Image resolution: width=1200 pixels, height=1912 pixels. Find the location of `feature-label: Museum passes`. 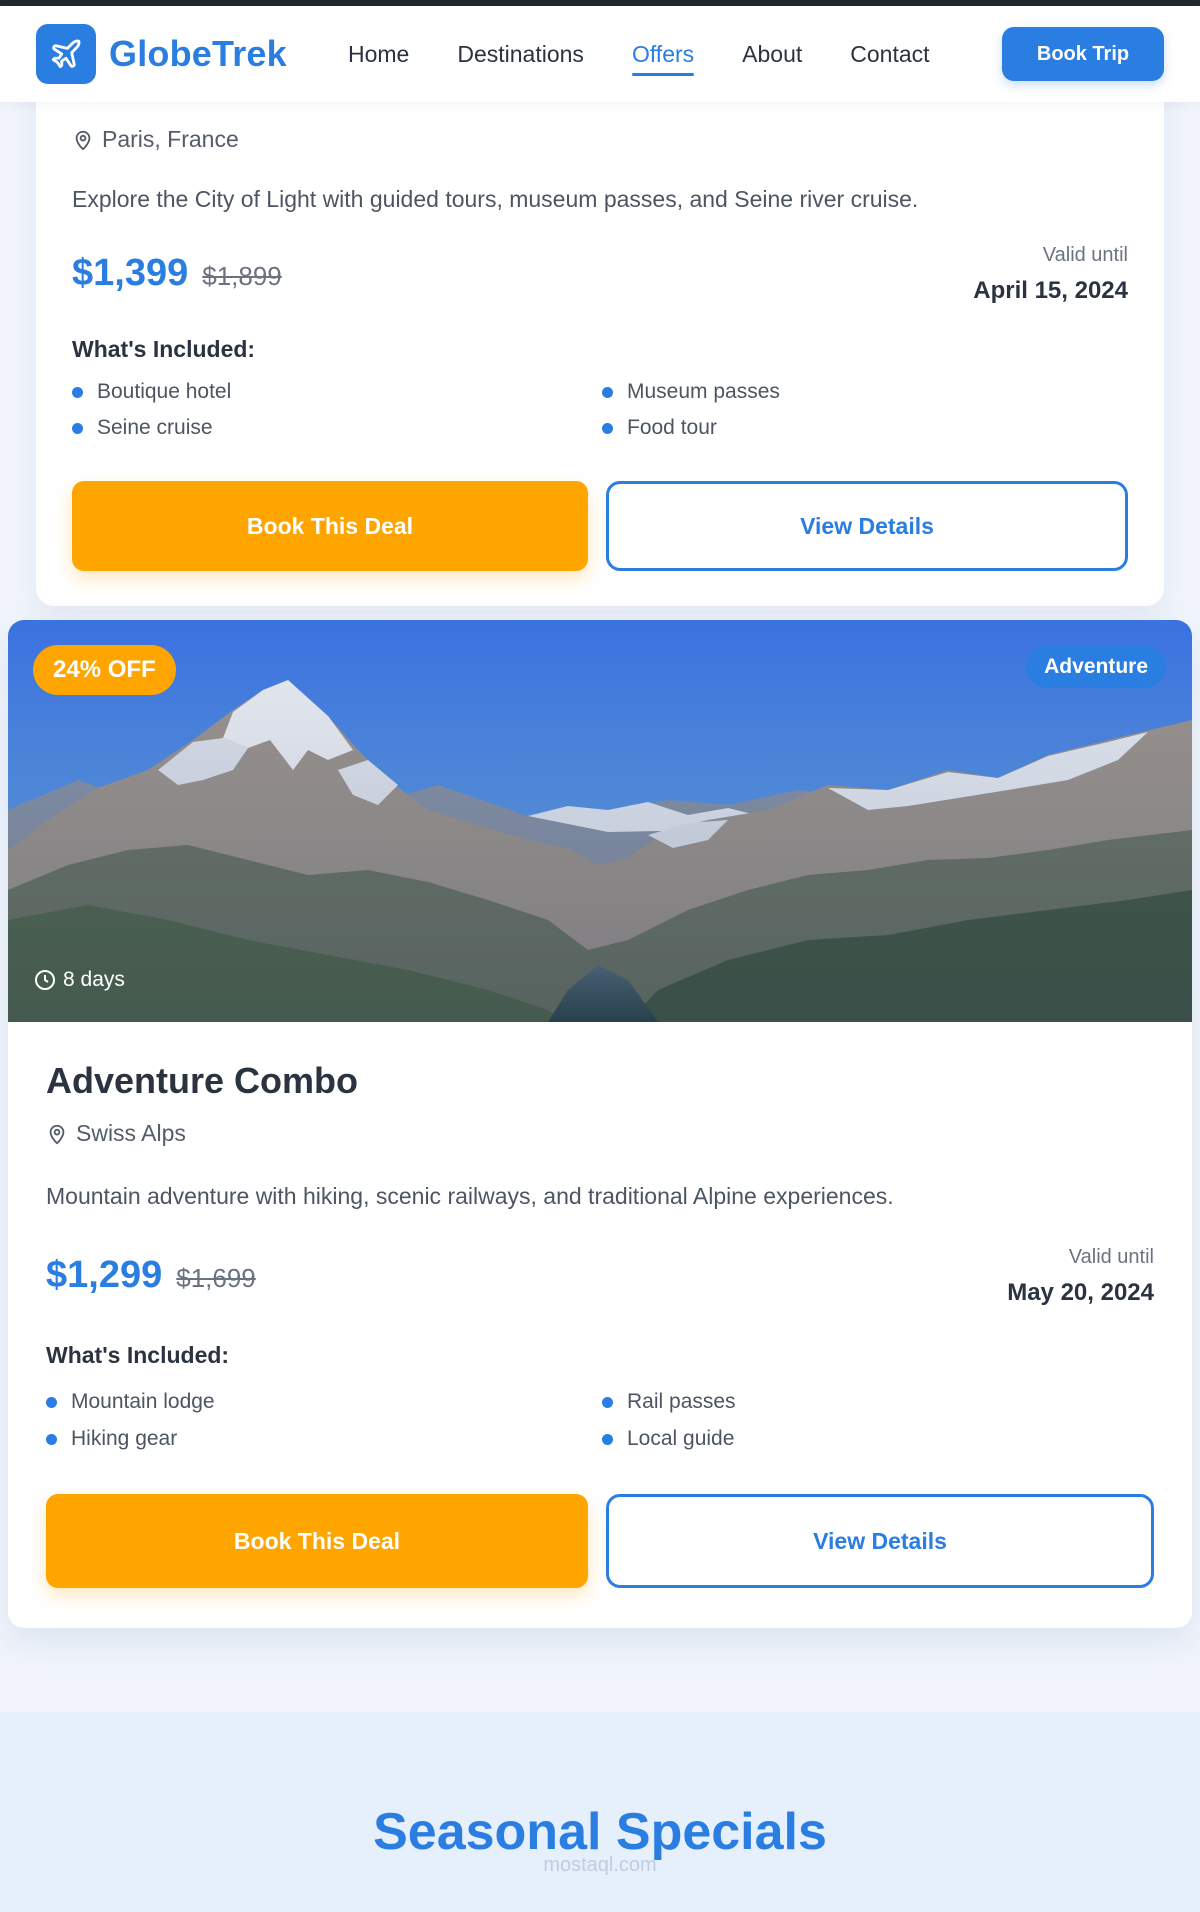

feature-label: Museum passes is located at coordinates (703, 391).